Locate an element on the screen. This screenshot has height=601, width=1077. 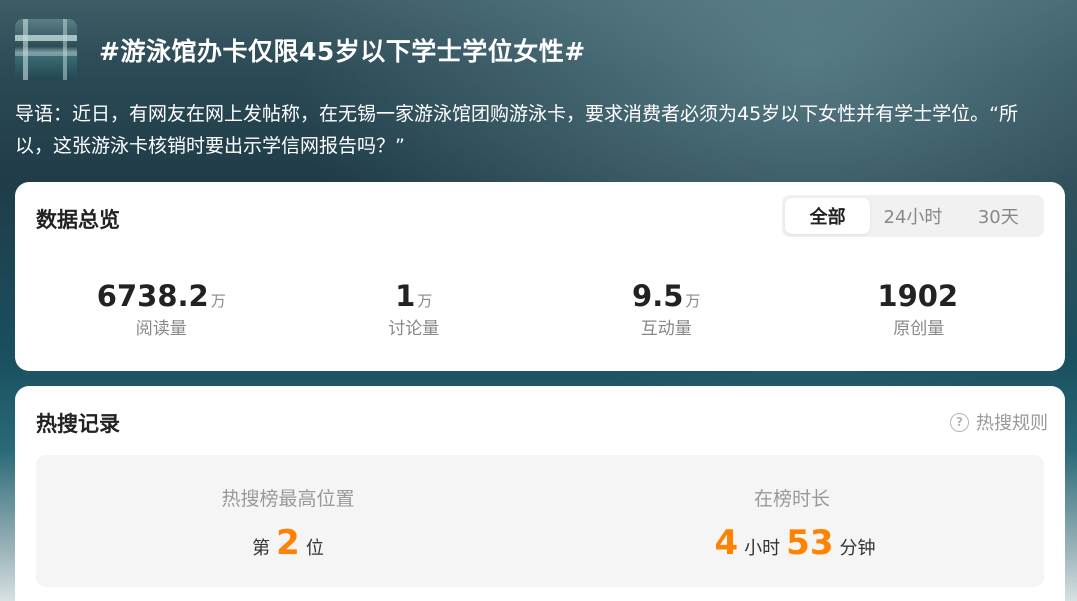
question-circle-icon: ? is located at coordinates (959, 422).